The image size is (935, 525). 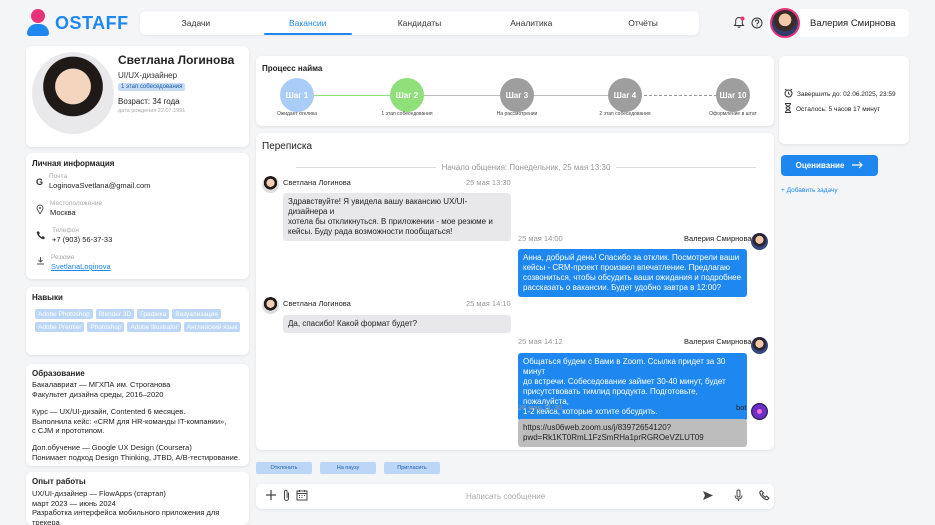 What do you see at coordinates (149, 101) in the screenshot?
I see `candidate-age: Возраст: 34 года` at bounding box center [149, 101].